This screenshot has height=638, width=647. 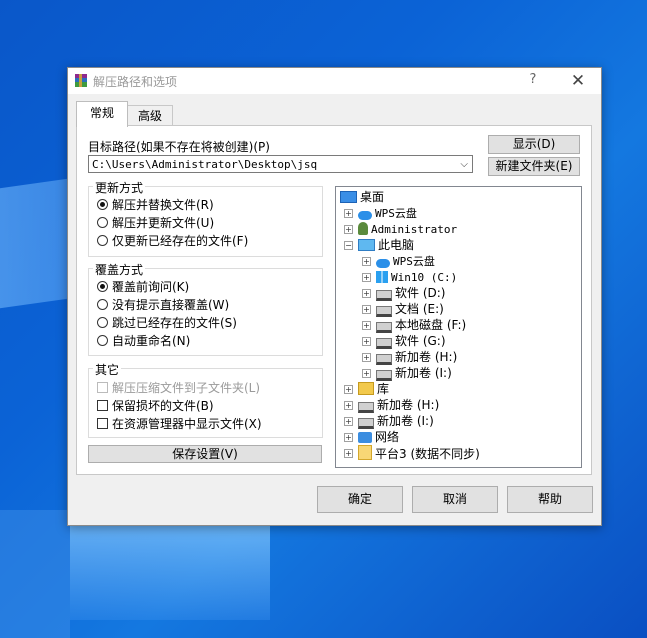 I want to click on window-title: 解压路径和选项, so click(x=135, y=82).